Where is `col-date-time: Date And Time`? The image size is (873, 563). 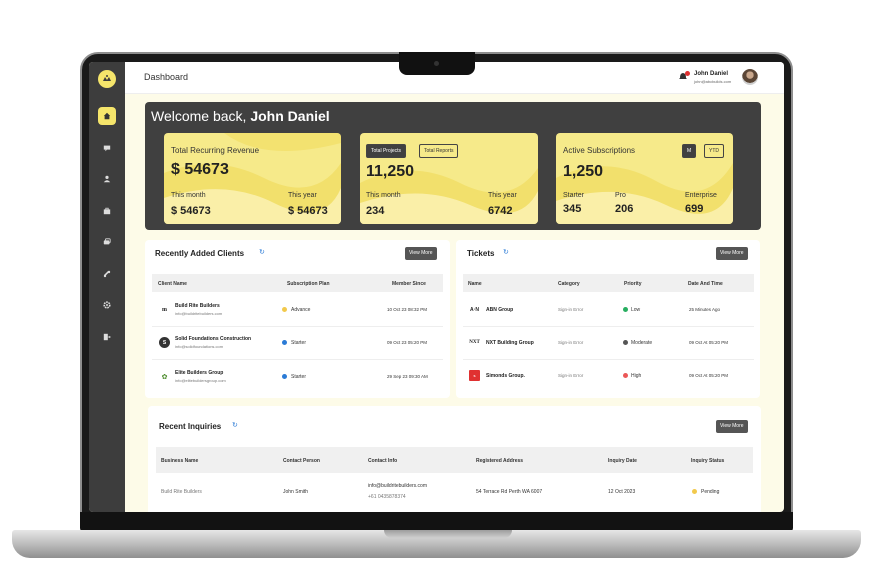
col-date-time: Date And Time is located at coordinates (705, 284).